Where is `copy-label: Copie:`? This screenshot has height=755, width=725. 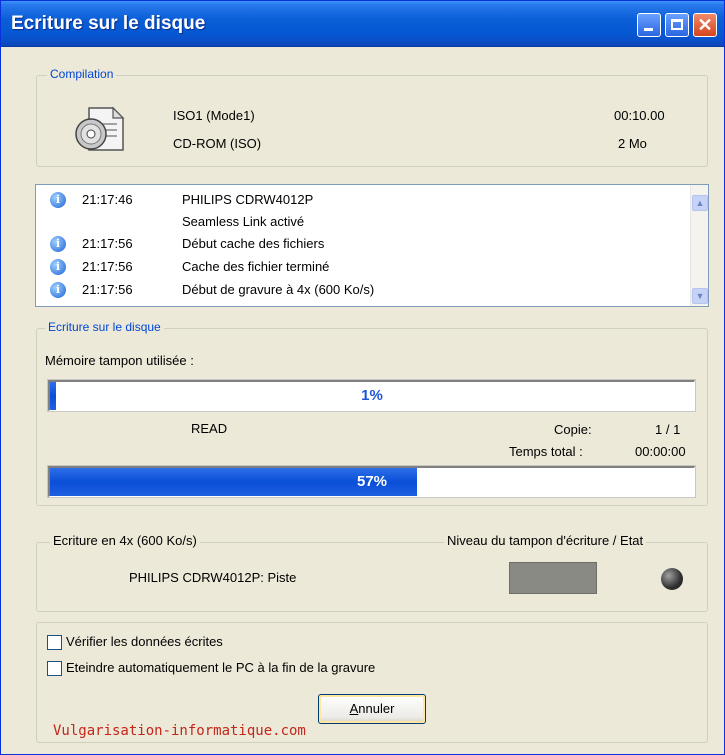 copy-label: Copie: is located at coordinates (573, 429).